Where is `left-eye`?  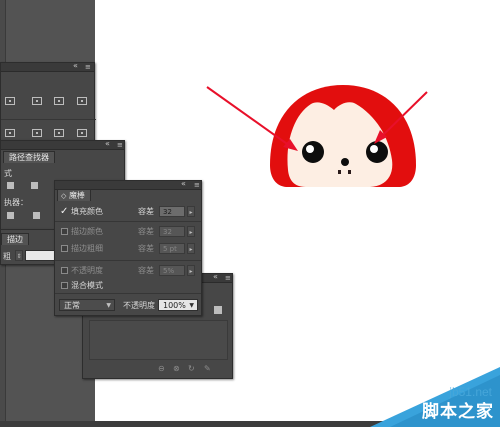 left-eye is located at coordinates (313, 152).